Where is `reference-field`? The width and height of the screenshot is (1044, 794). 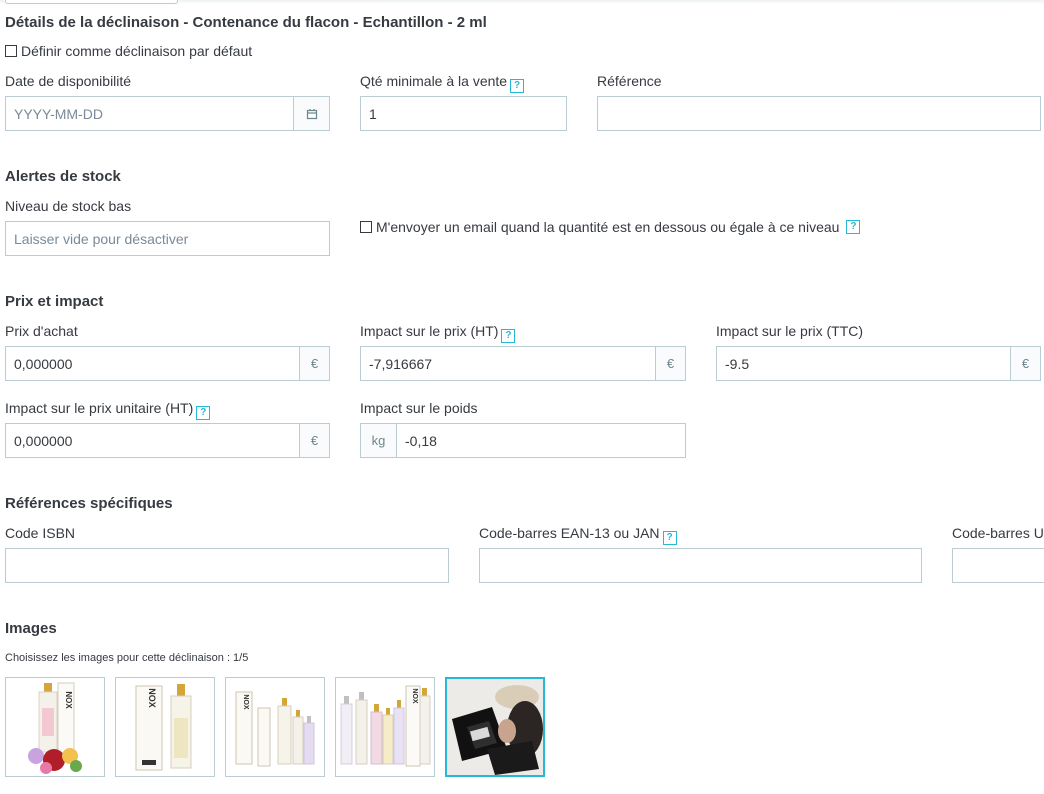 reference-field is located at coordinates (819, 113).